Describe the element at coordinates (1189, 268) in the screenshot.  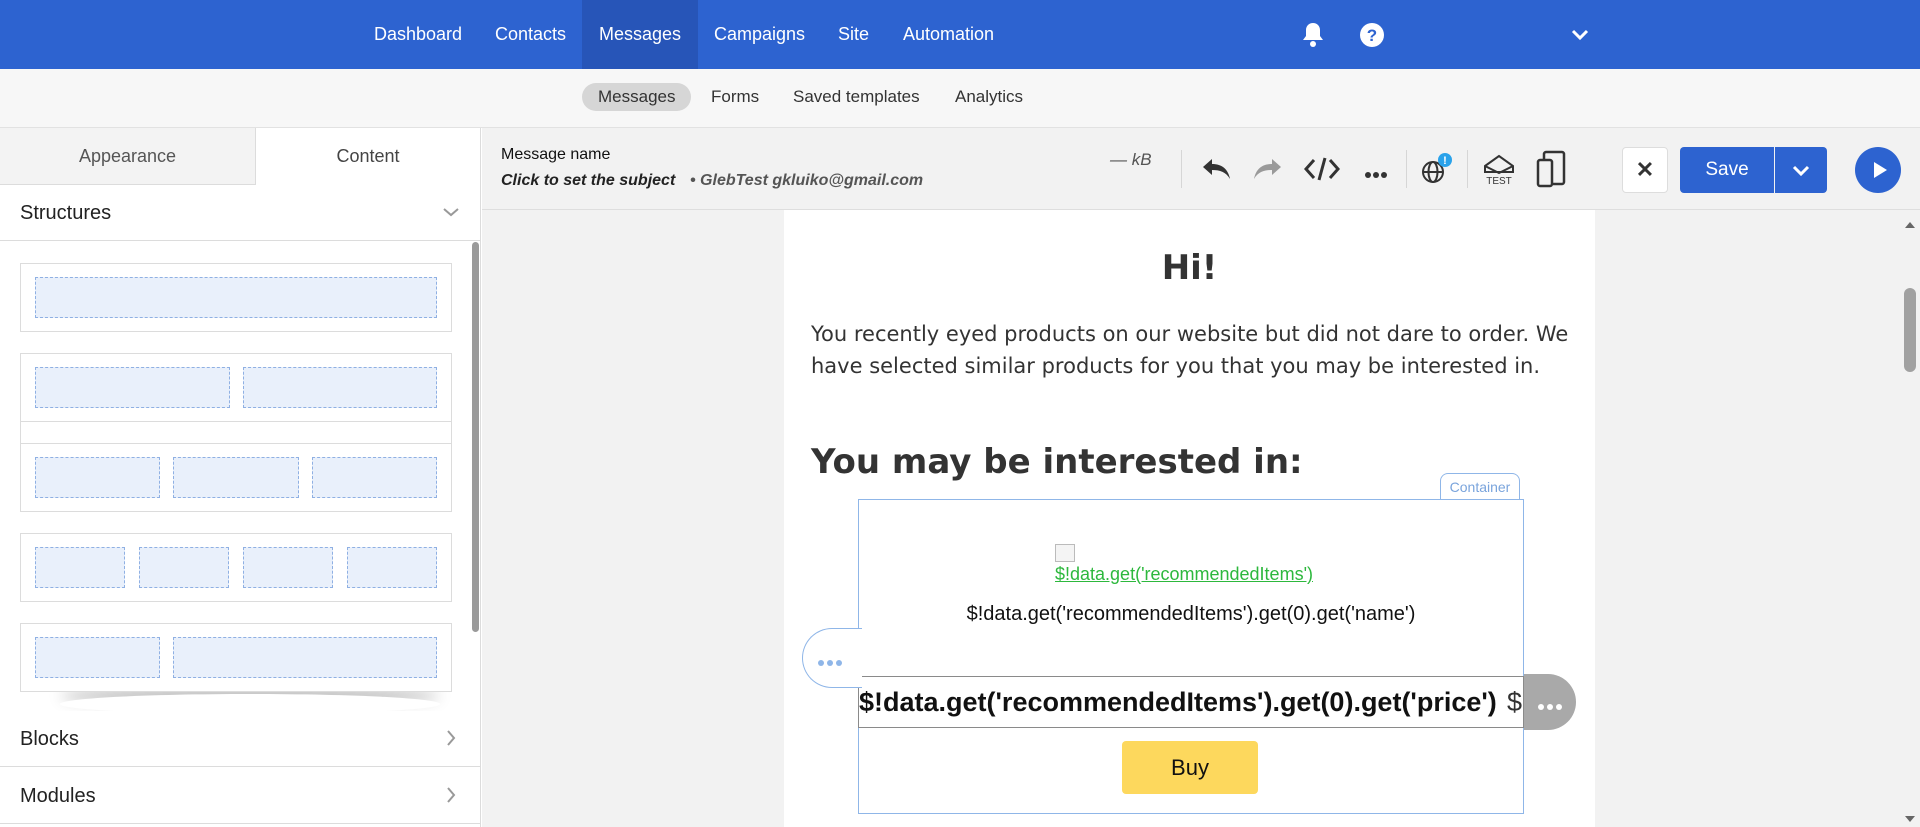
I see `greeting-heading: Hi!` at that location.